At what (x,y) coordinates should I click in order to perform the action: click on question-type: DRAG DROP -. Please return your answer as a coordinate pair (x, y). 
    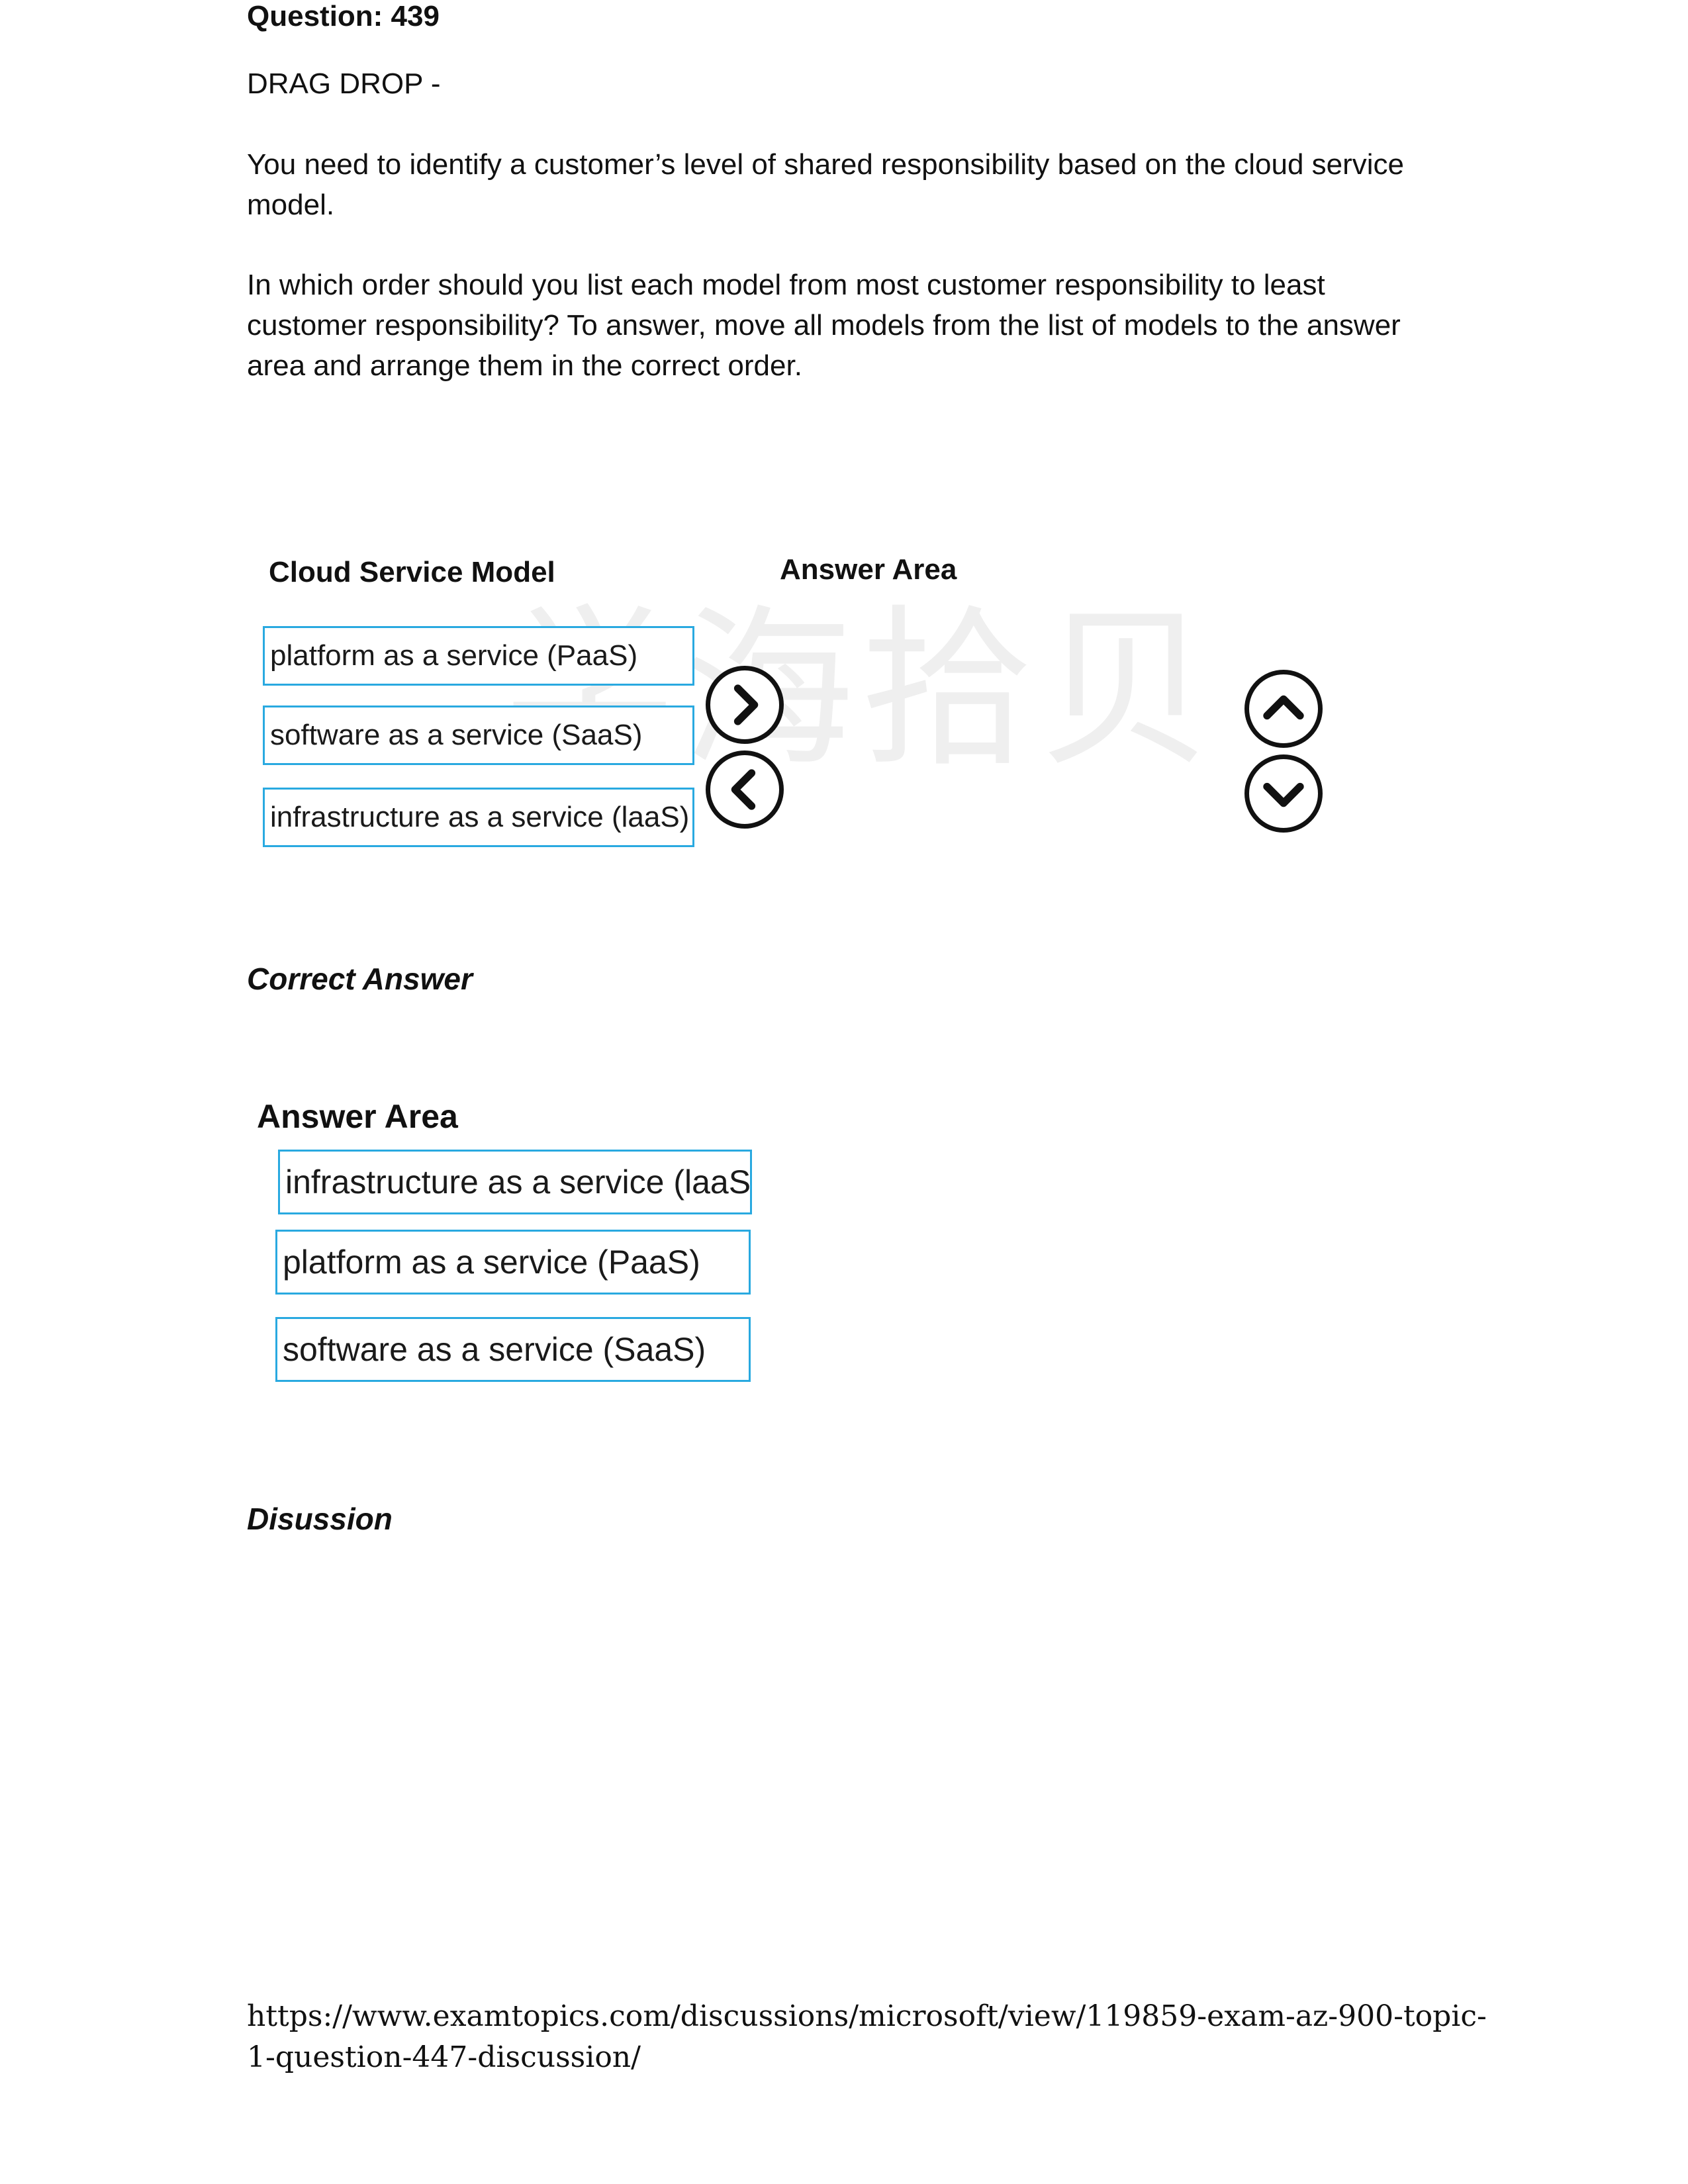
    Looking at the image, I should click on (344, 84).